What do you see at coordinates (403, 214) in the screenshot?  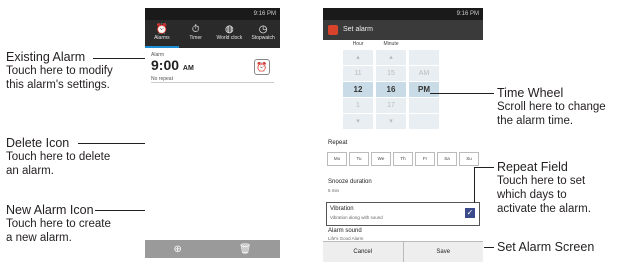 I see `vibration-row: Vibration Vibration along with sound ✓` at bounding box center [403, 214].